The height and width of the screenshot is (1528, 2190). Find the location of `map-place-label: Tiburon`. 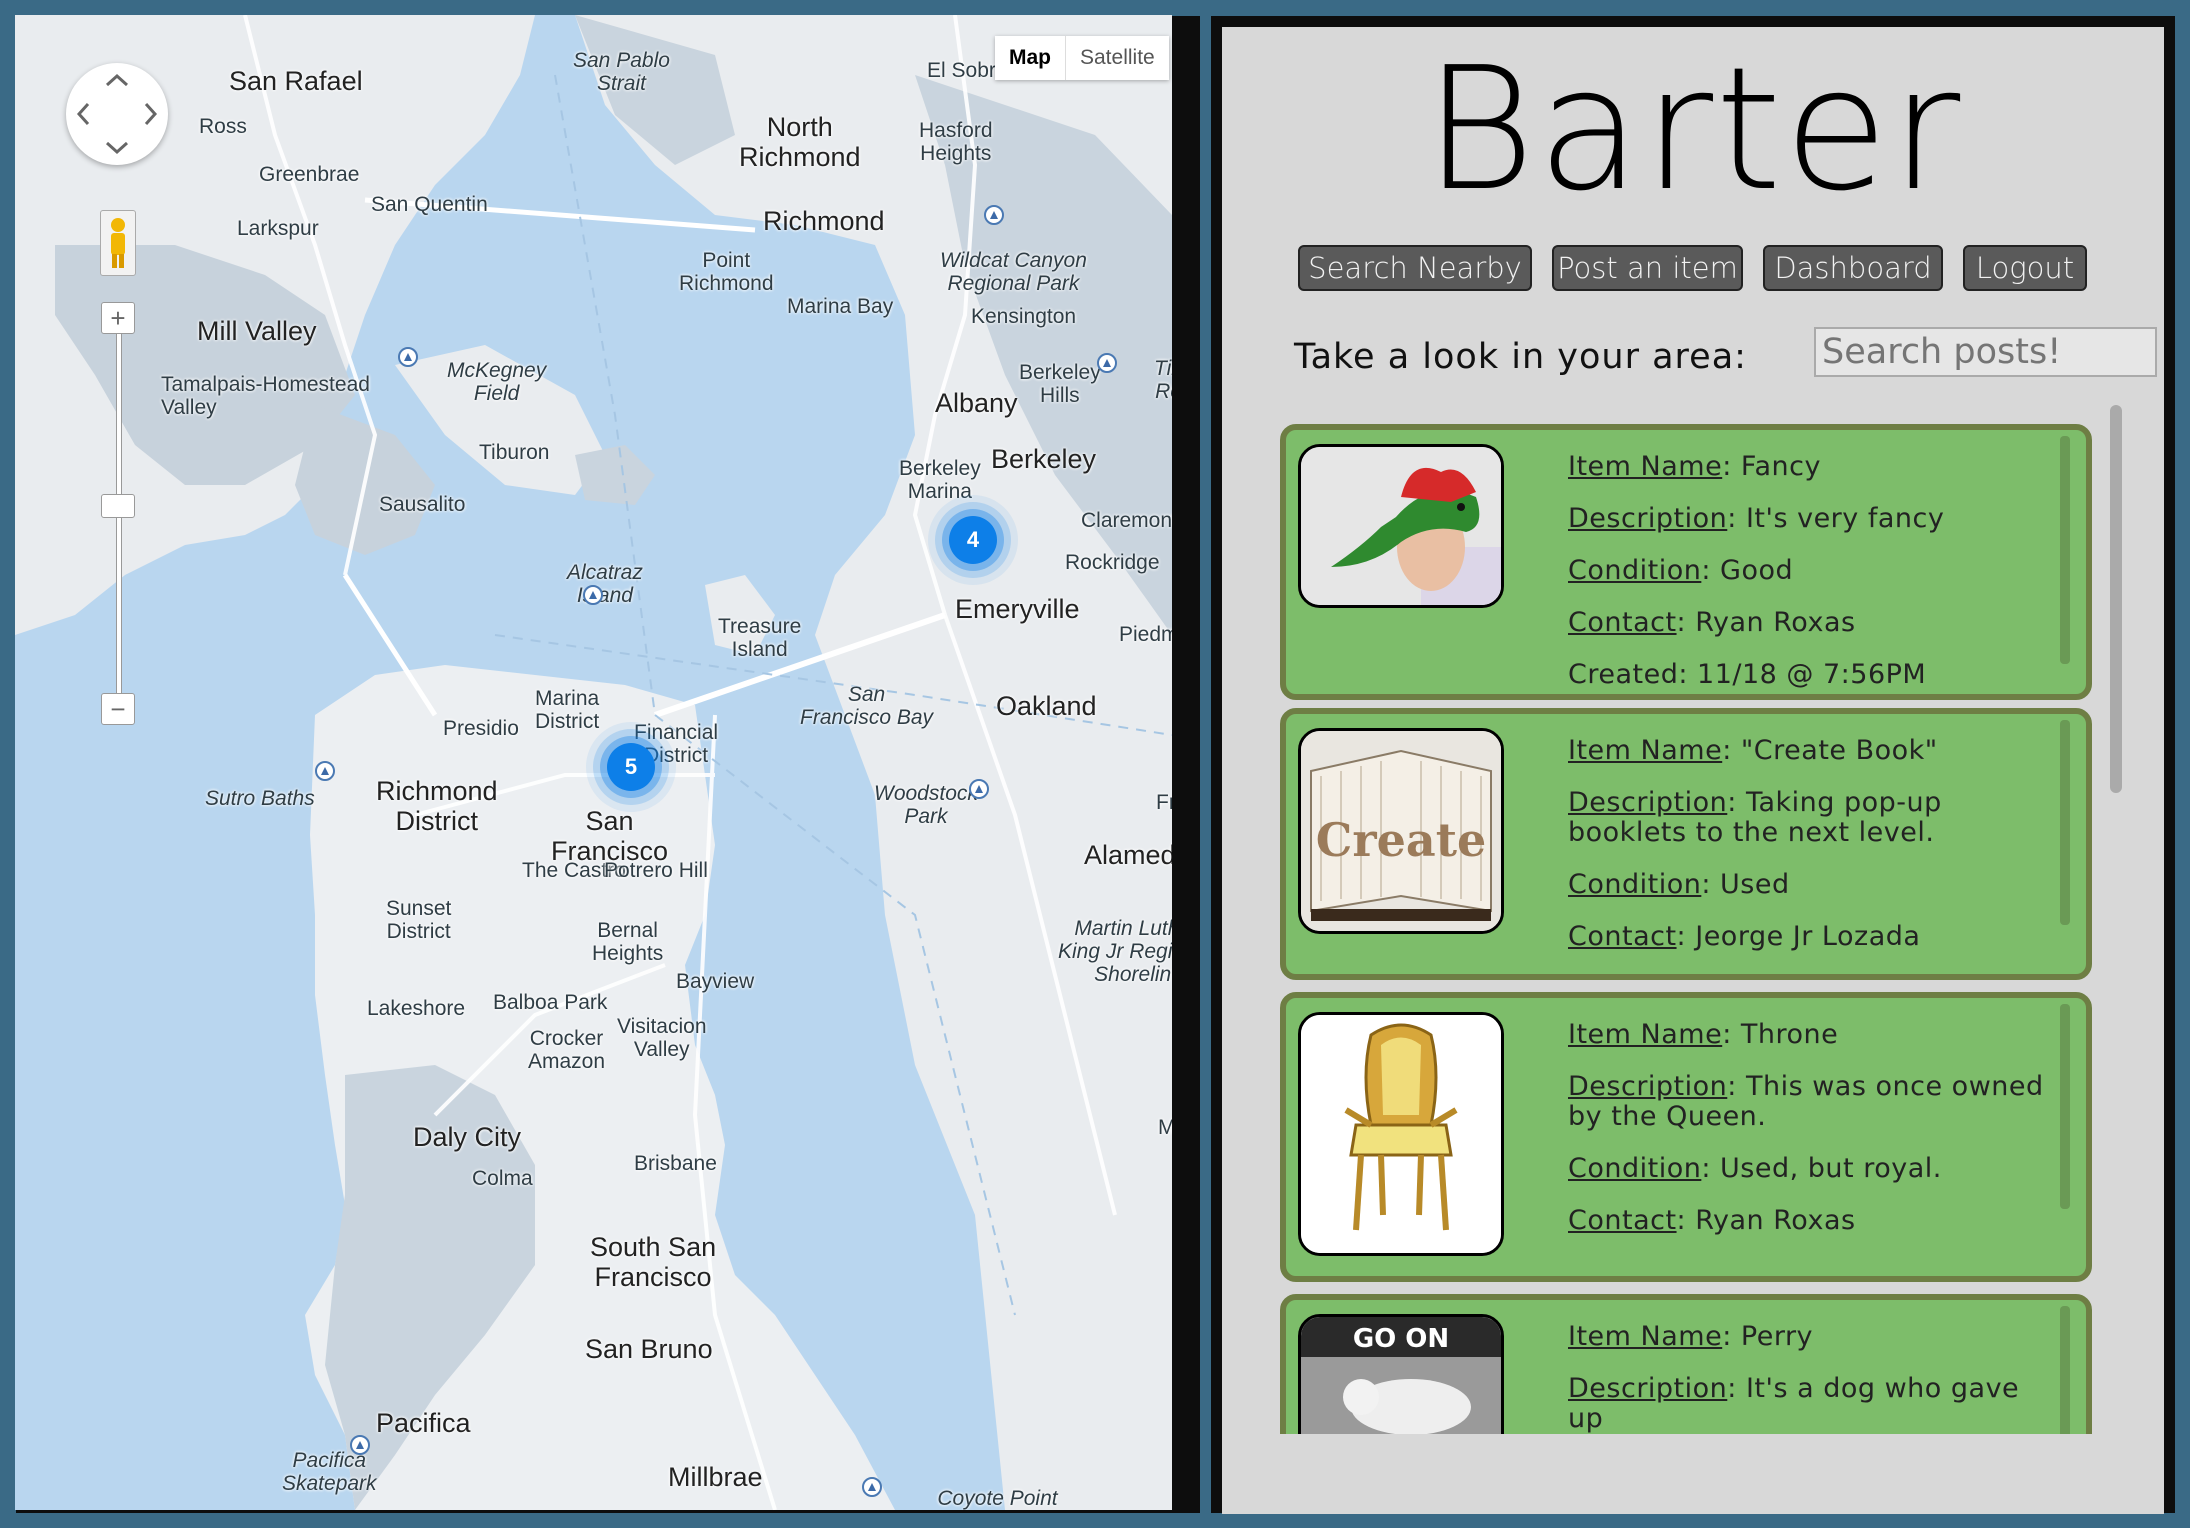

map-place-label: Tiburon is located at coordinates (514, 452).